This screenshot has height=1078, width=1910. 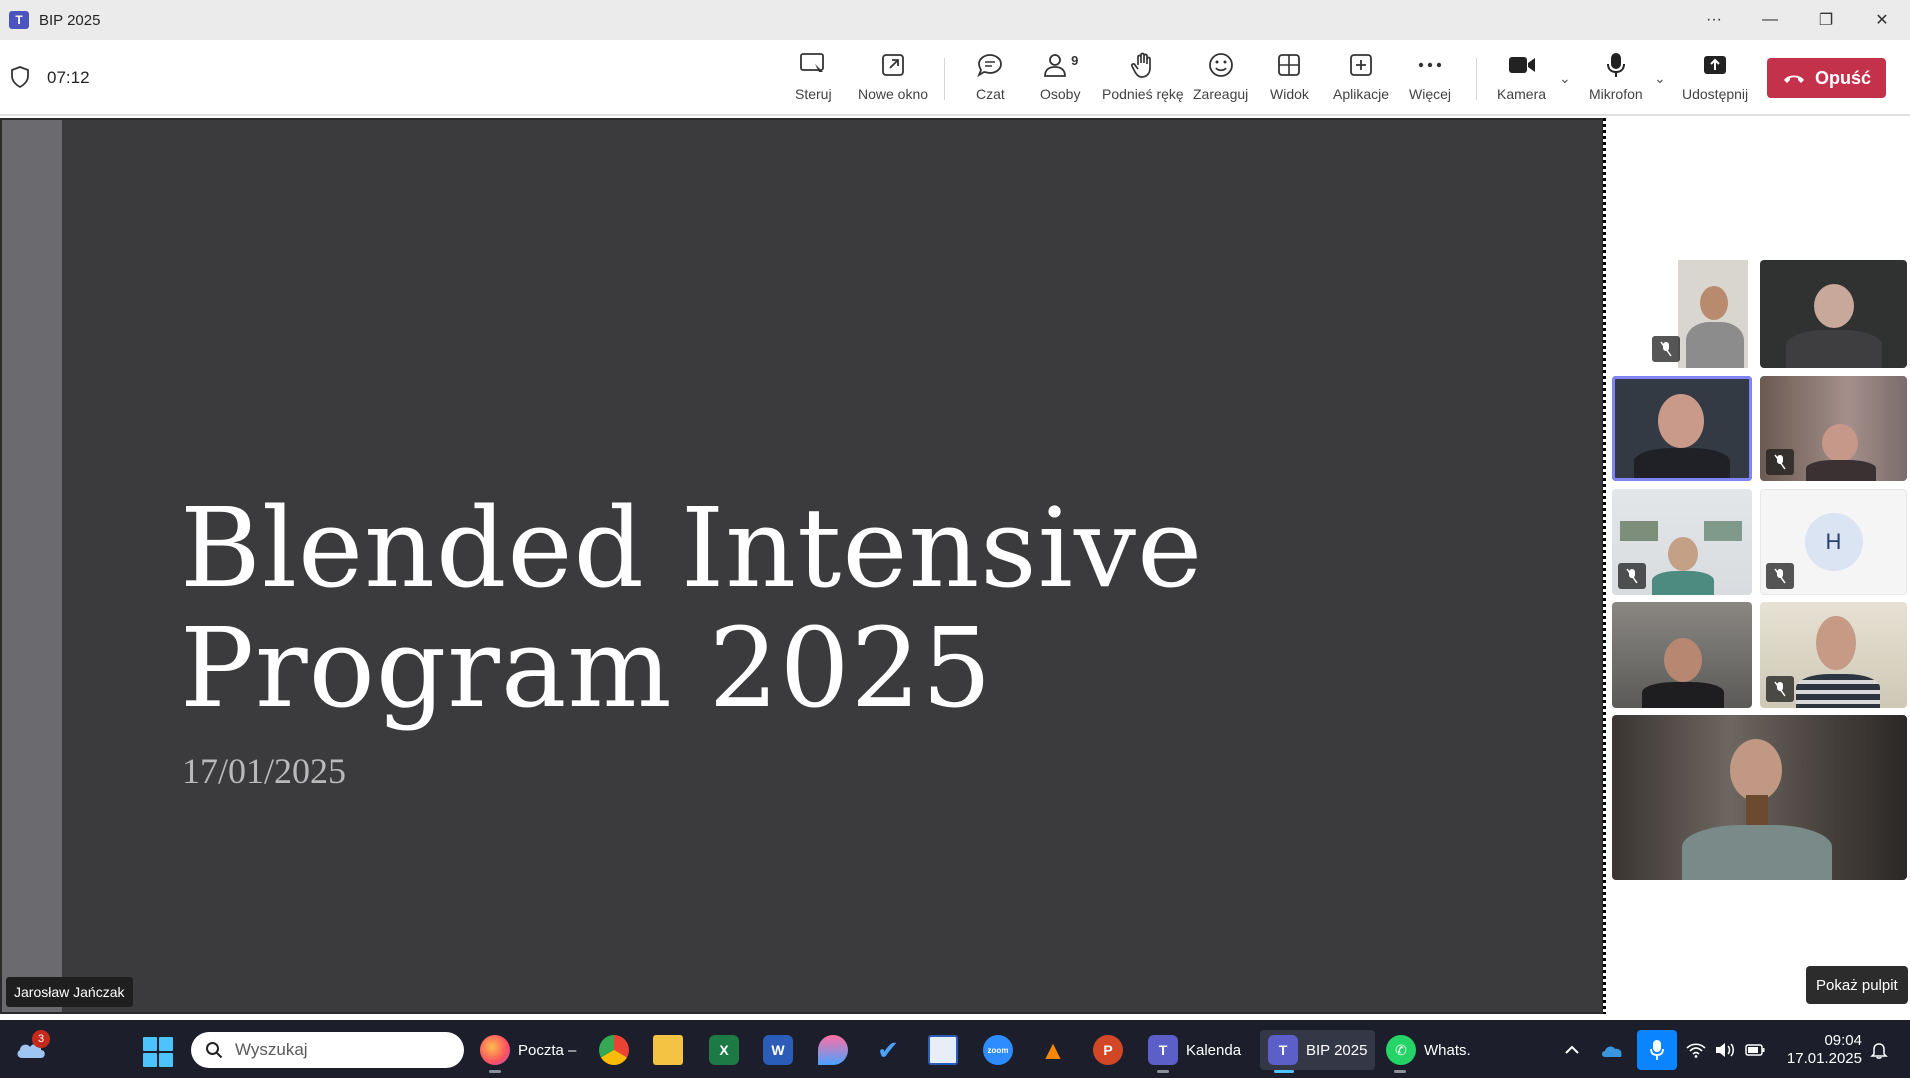 I want to click on search-icon, so click(x=214, y=1050).